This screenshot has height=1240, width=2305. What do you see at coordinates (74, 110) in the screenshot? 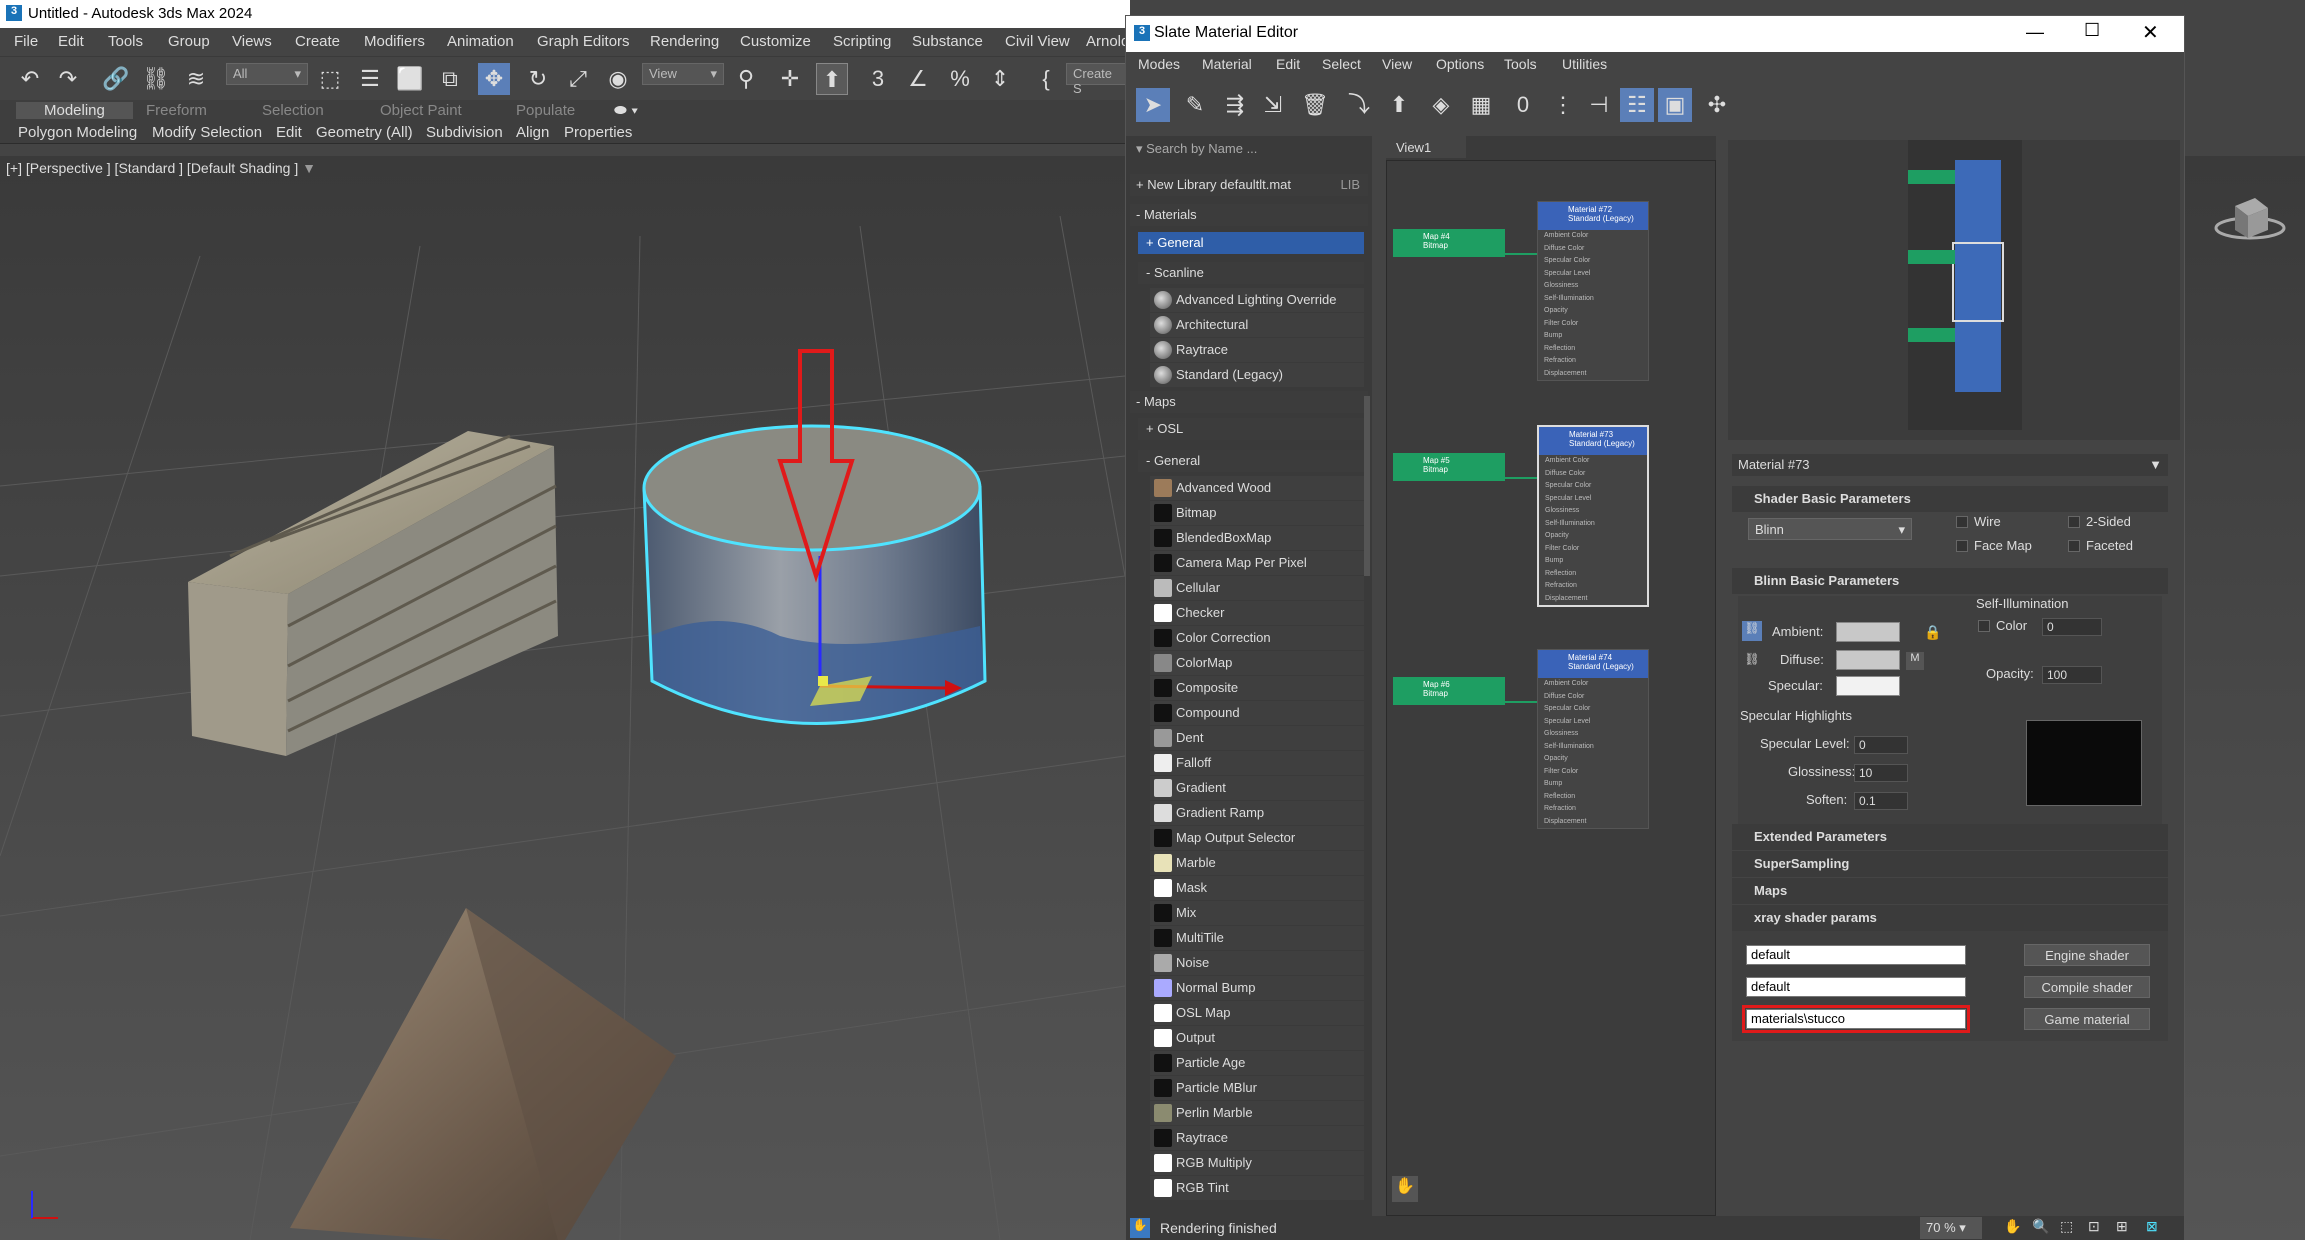
I see `tab-modeling: Modeling` at bounding box center [74, 110].